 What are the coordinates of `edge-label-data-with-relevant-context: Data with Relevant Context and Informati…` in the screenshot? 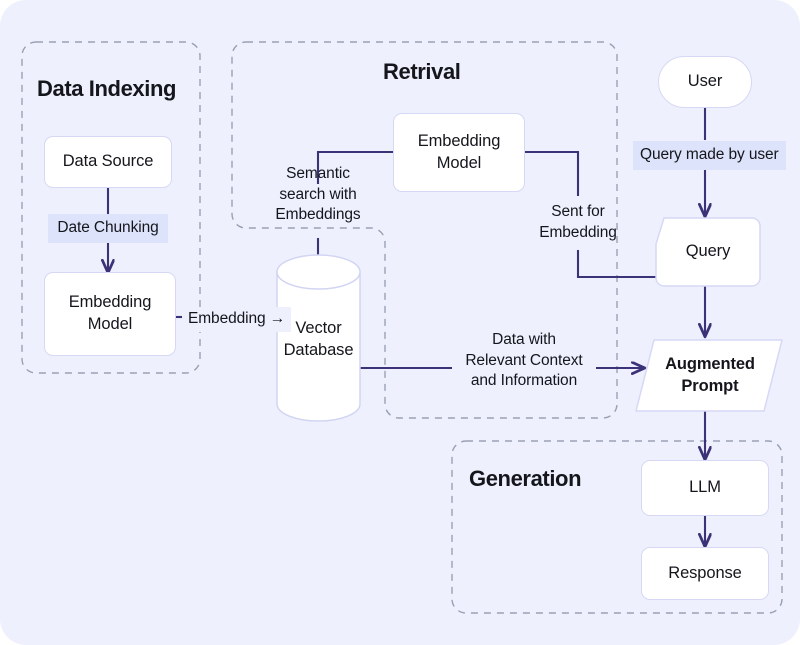 It's located at (524, 361).